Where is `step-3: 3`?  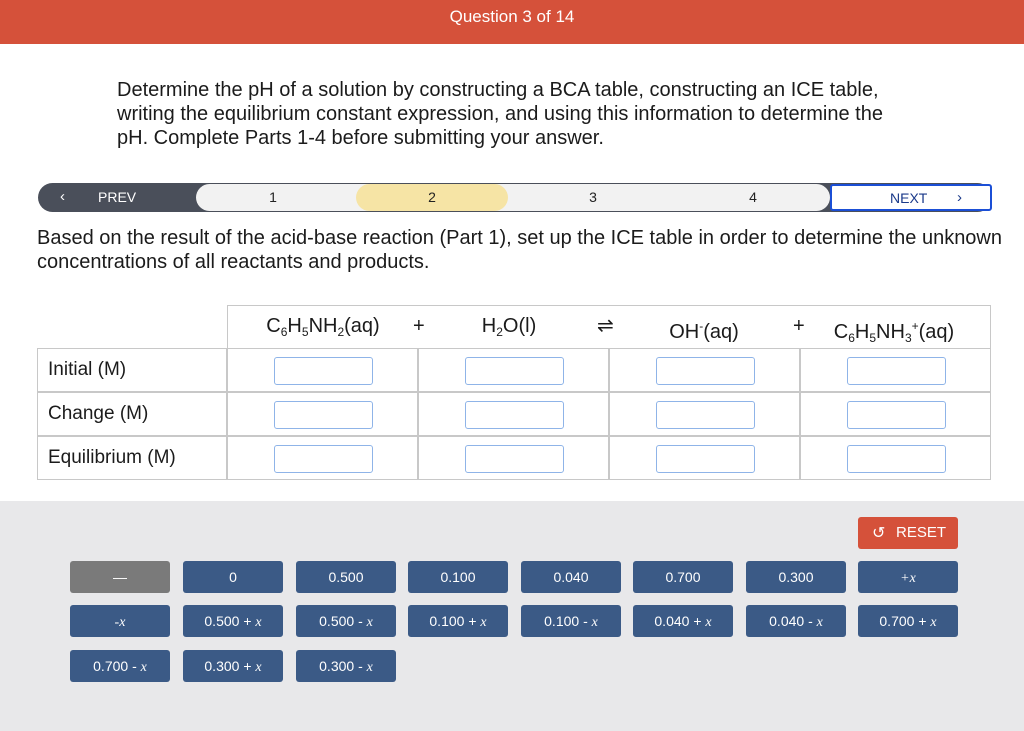 step-3: 3 is located at coordinates (593, 197).